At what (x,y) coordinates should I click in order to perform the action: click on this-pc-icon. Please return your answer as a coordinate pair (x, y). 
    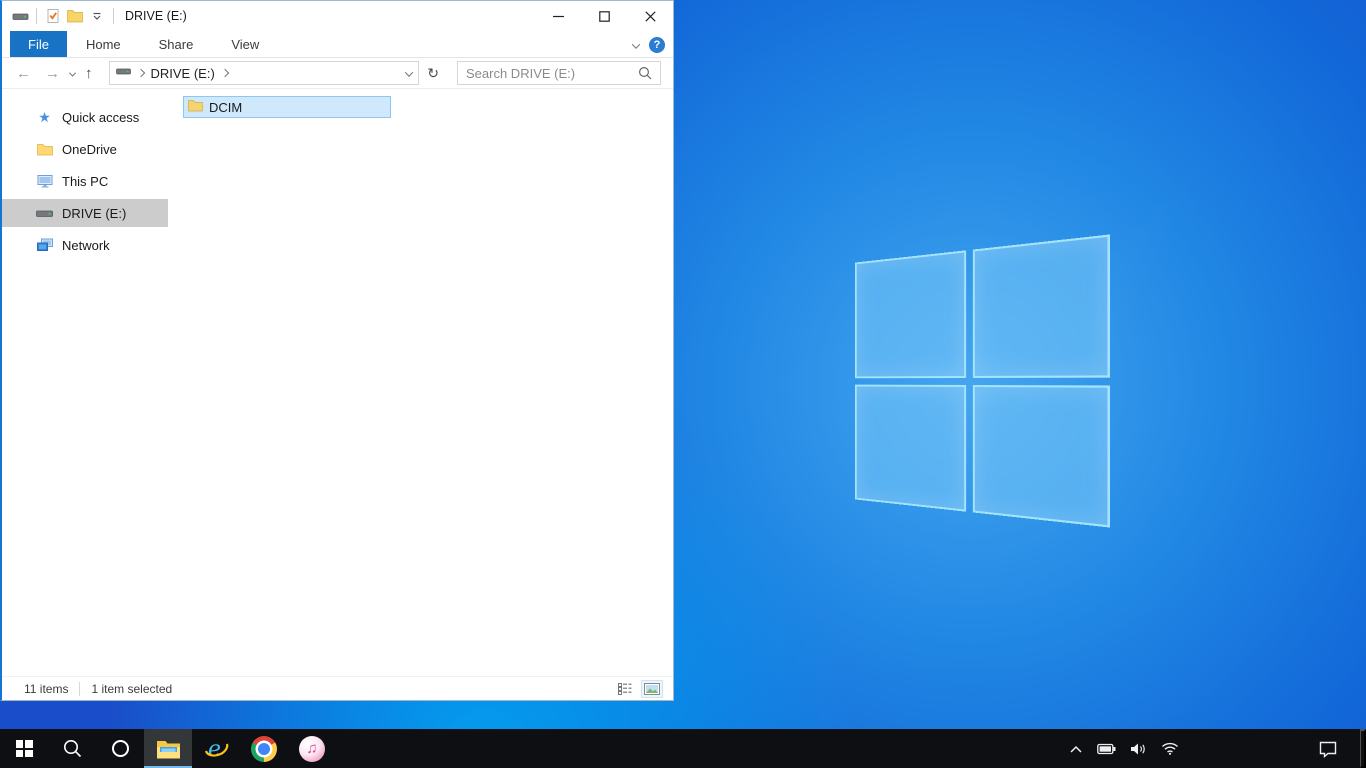
    Looking at the image, I should click on (44, 181).